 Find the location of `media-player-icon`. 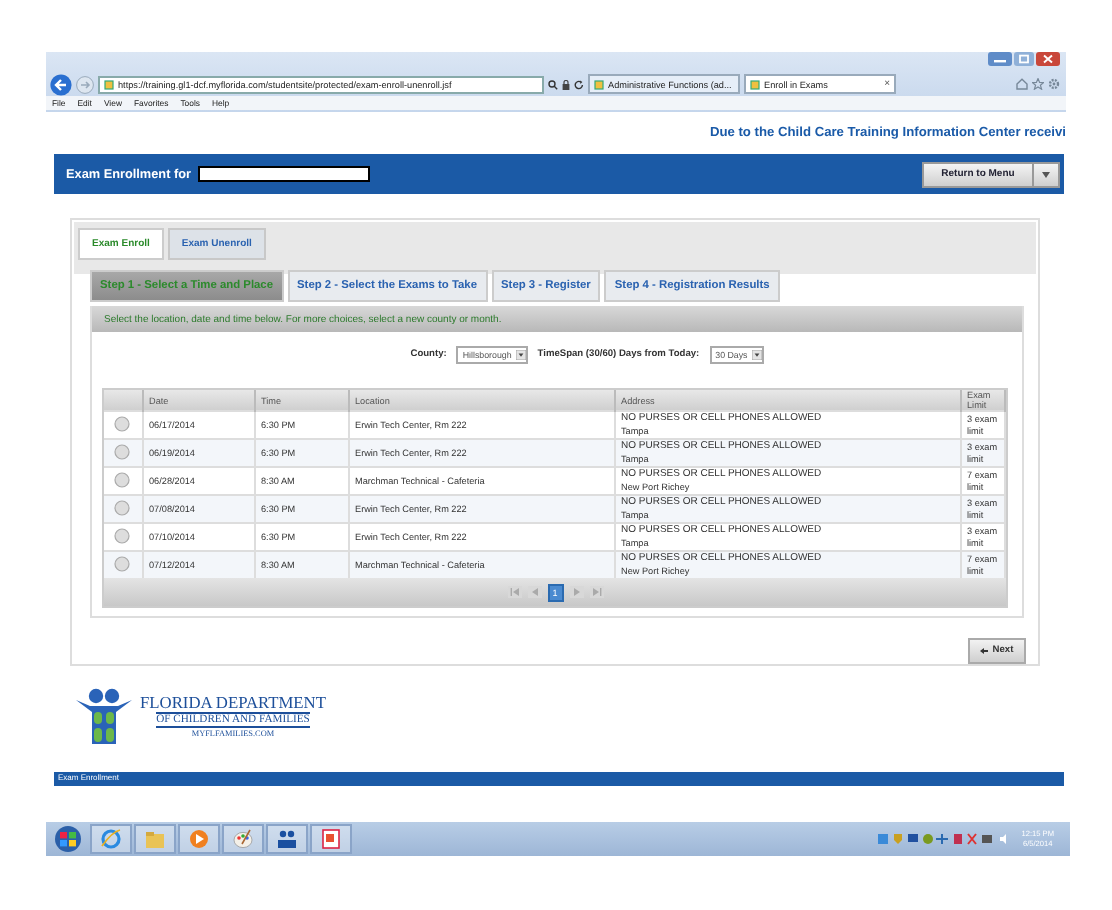

media-player-icon is located at coordinates (199, 839).